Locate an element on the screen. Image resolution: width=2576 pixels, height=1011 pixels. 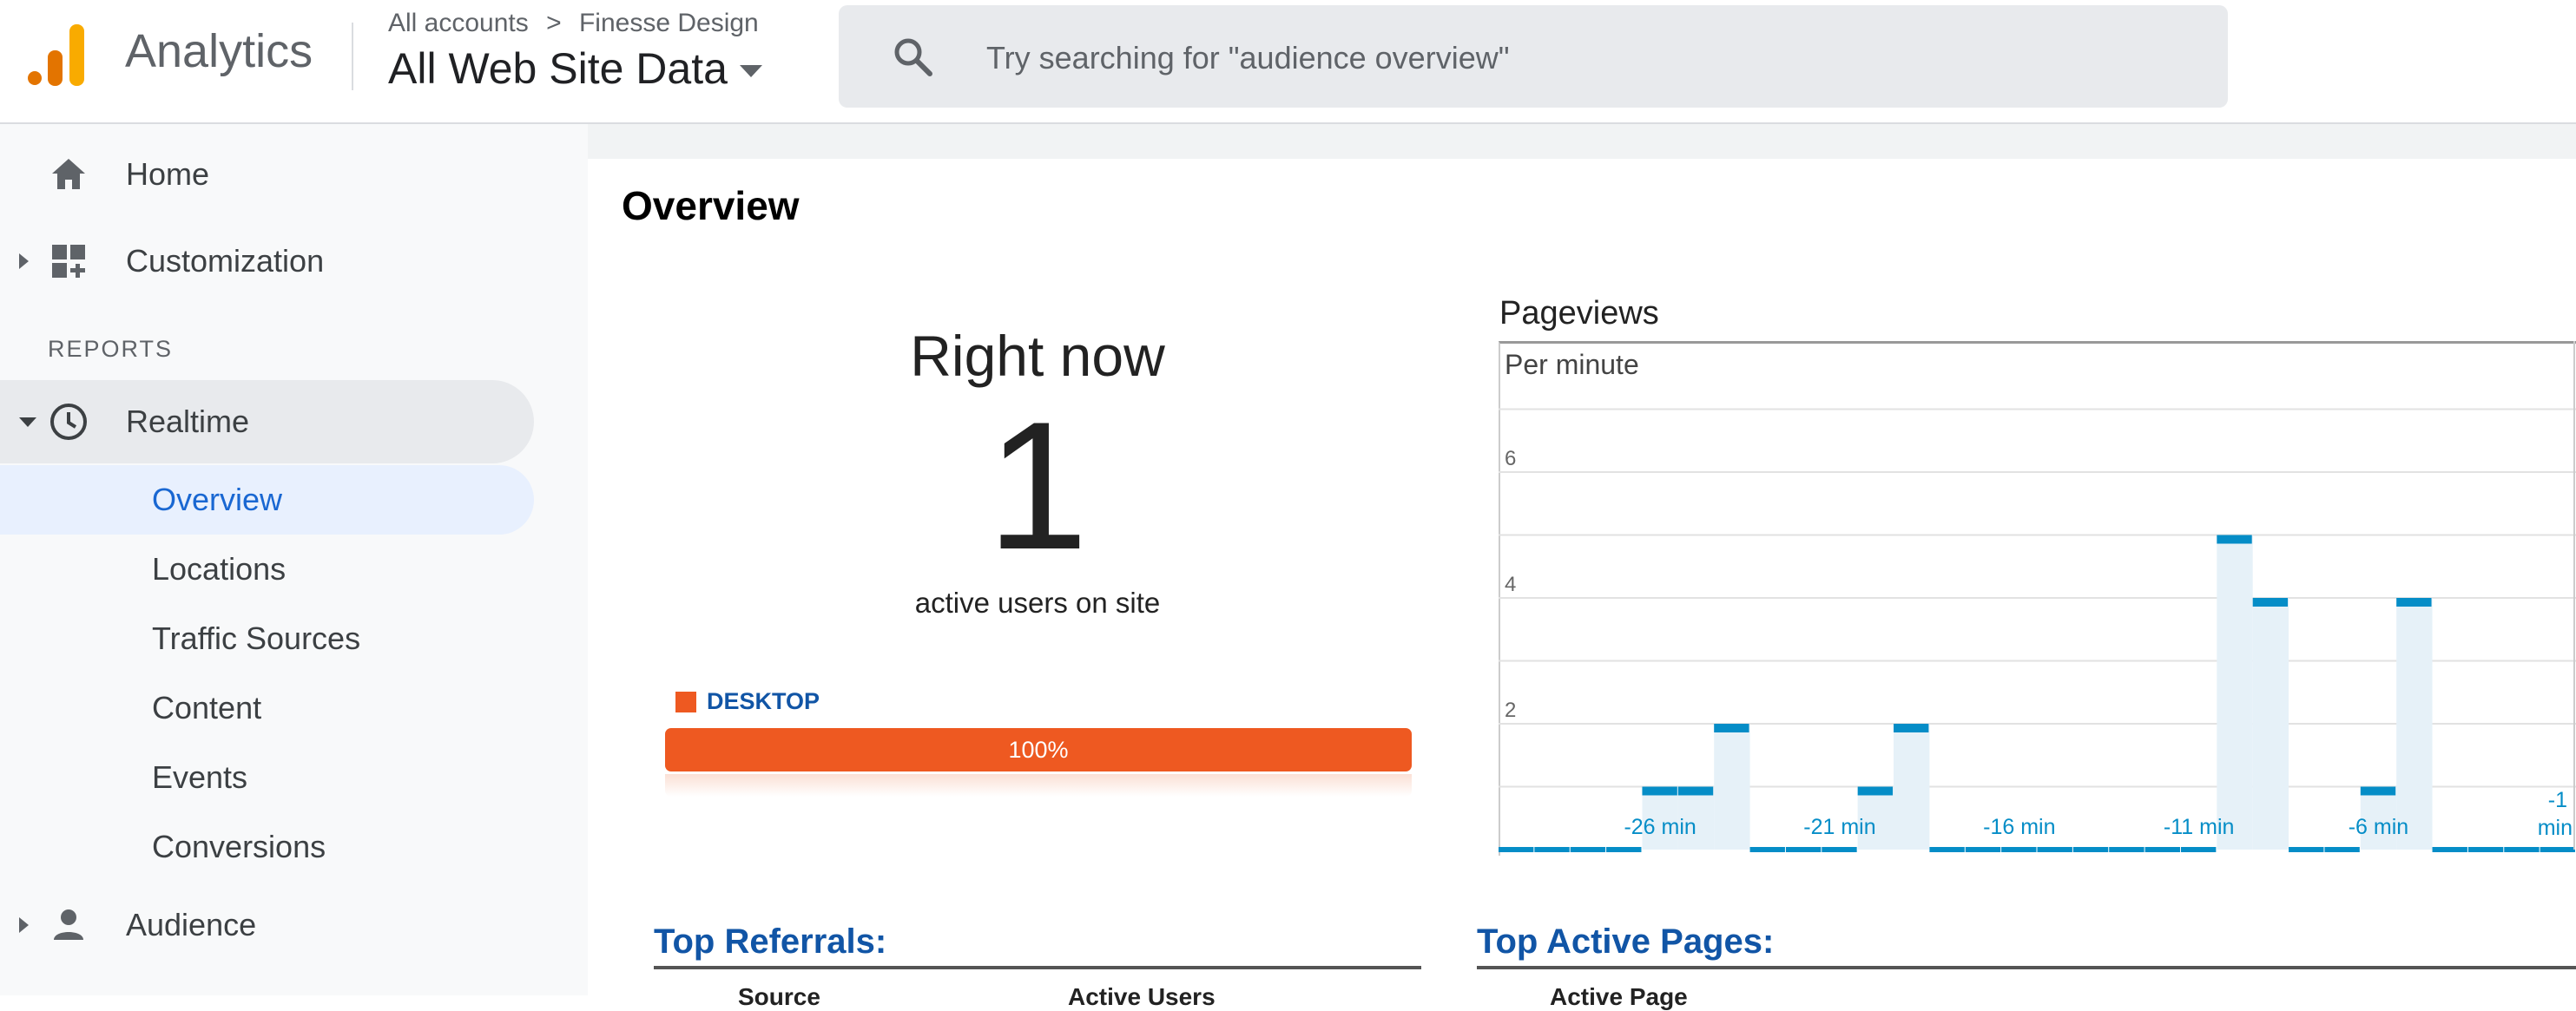
pageviews-title: Pageviews is located at coordinates (1579, 313).